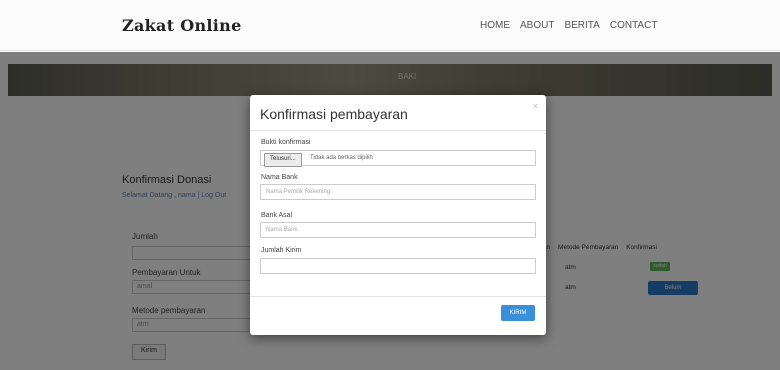 This screenshot has width=780, height=370. I want to click on nav-berita: BERITA, so click(581, 25).